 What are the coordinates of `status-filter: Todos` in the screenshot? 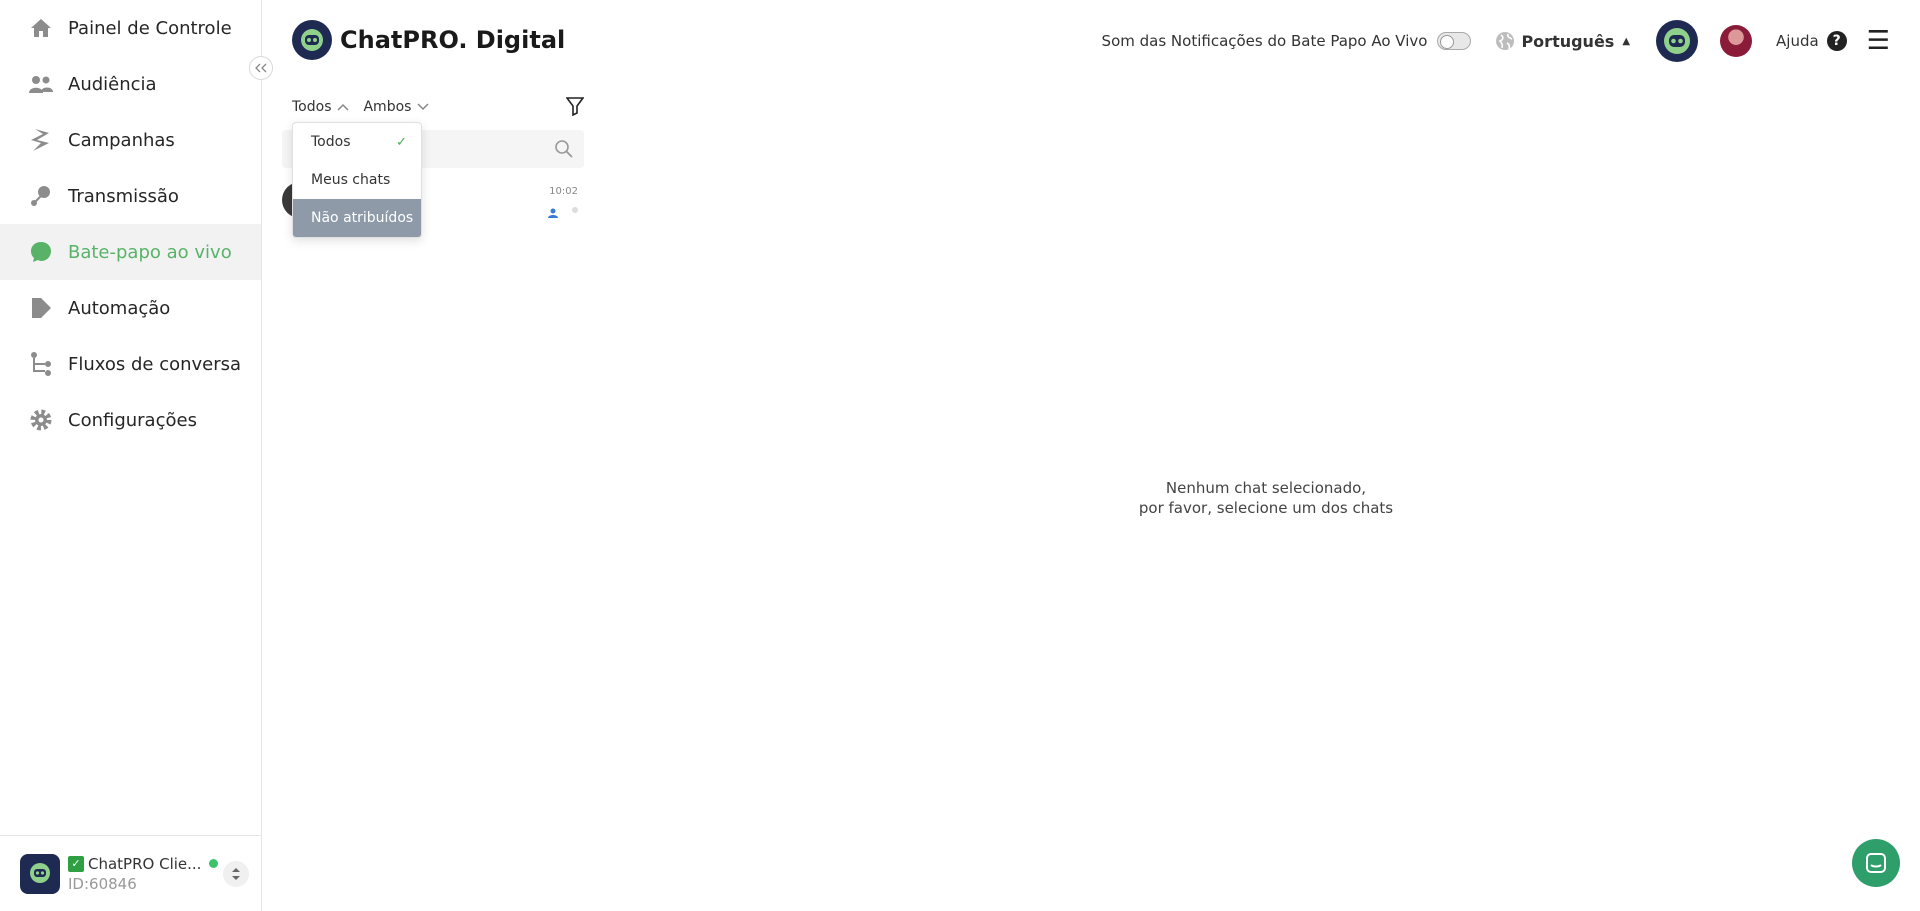 It's located at (321, 107).